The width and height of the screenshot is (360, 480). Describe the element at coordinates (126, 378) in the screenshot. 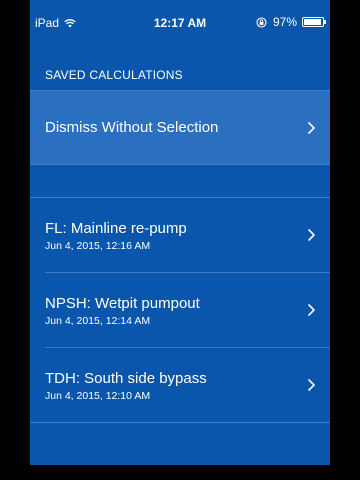

I see `calculation-title: TDH: South side bypass` at that location.